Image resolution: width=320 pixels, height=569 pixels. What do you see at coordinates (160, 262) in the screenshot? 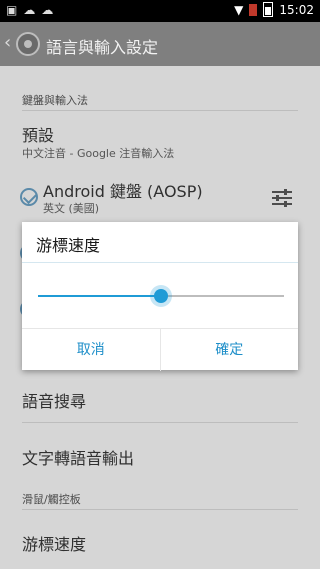
I see `dialog-title-divider` at bounding box center [160, 262].